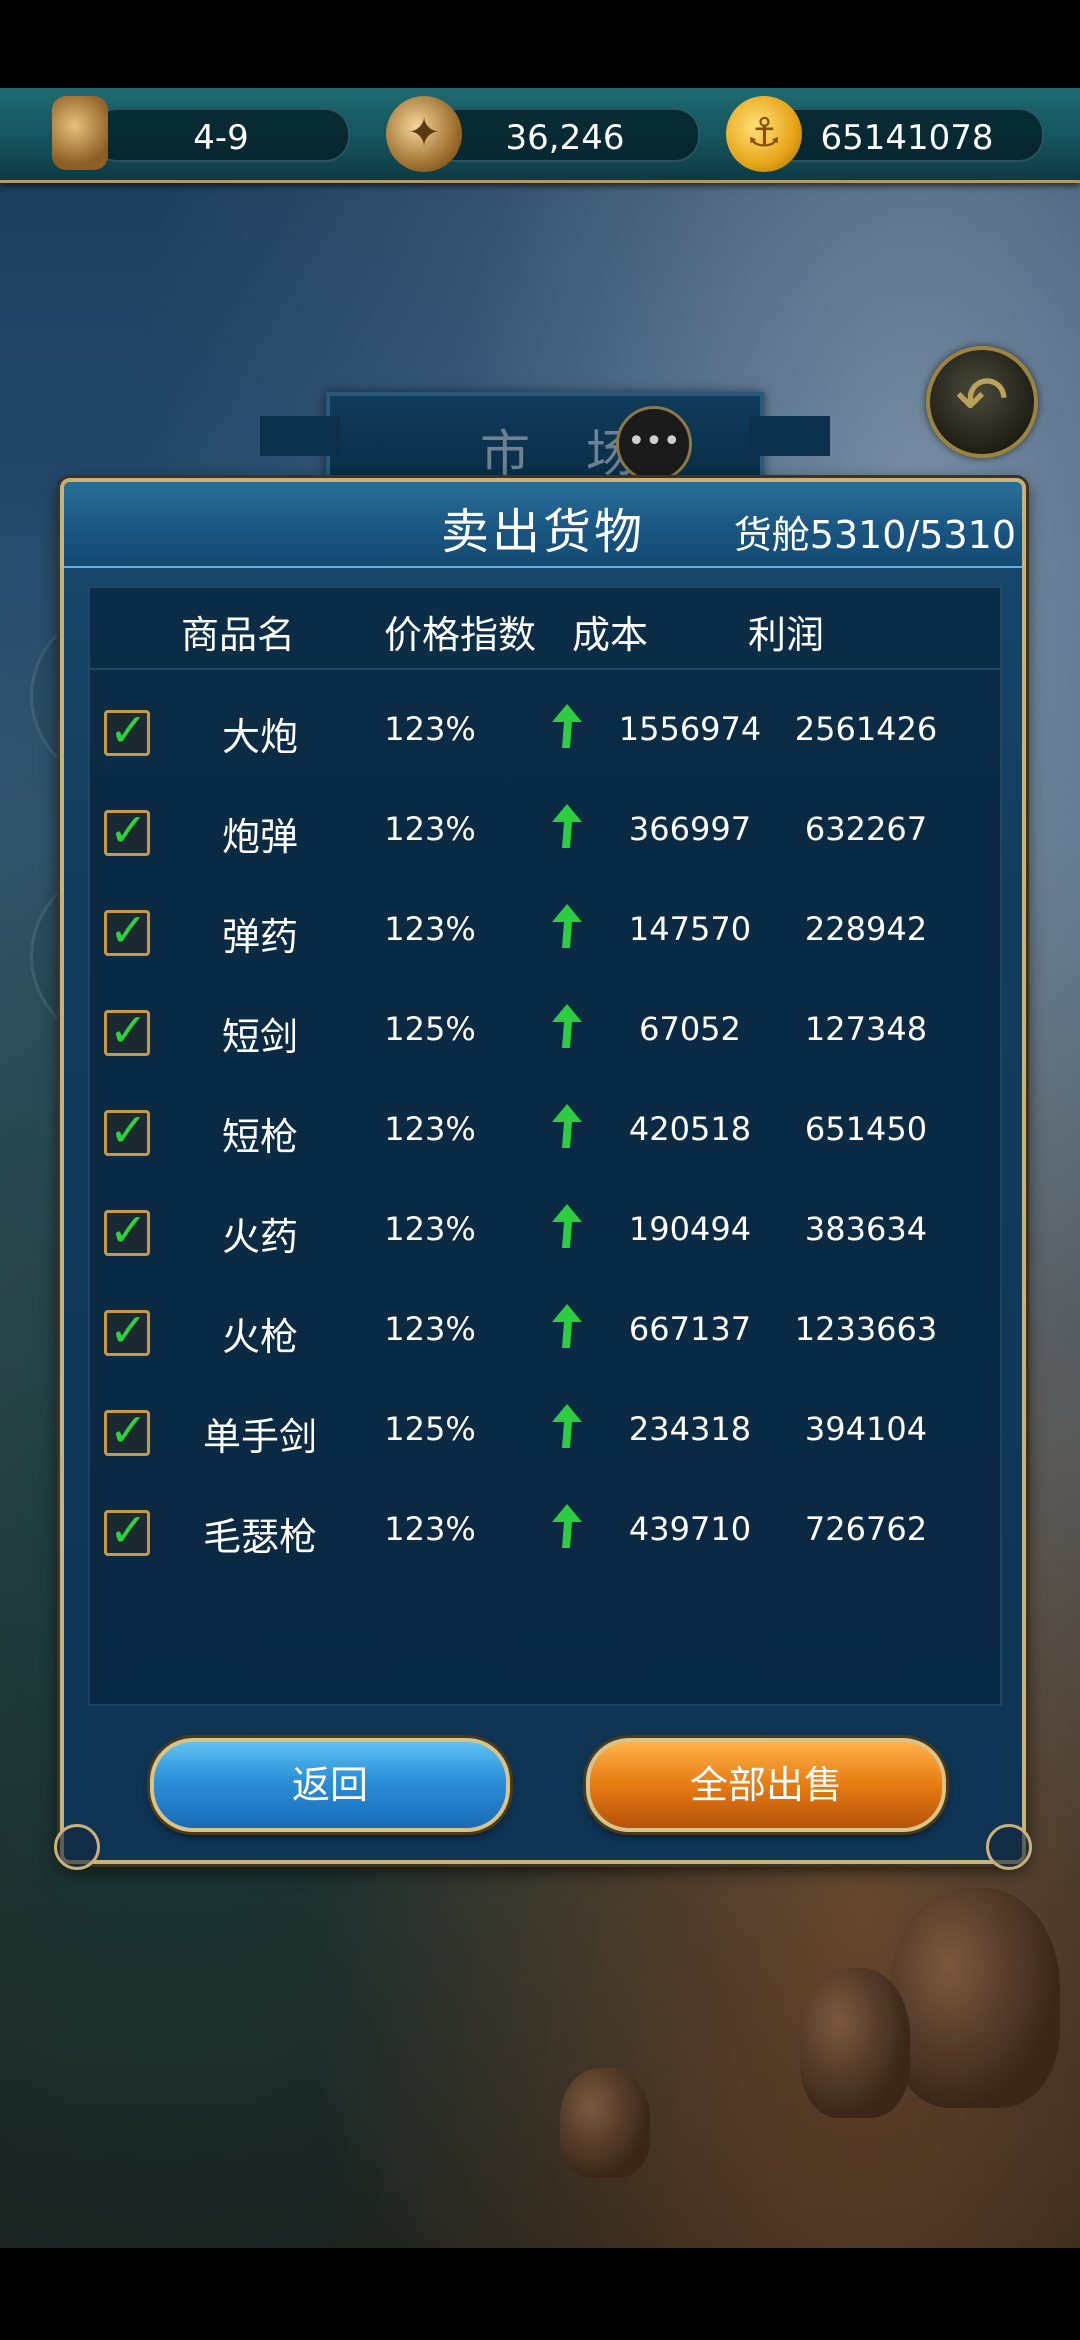 The width and height of the screenshot is (1080, 2340). I want to click on item-name: 火枪, so click(259, 1337).